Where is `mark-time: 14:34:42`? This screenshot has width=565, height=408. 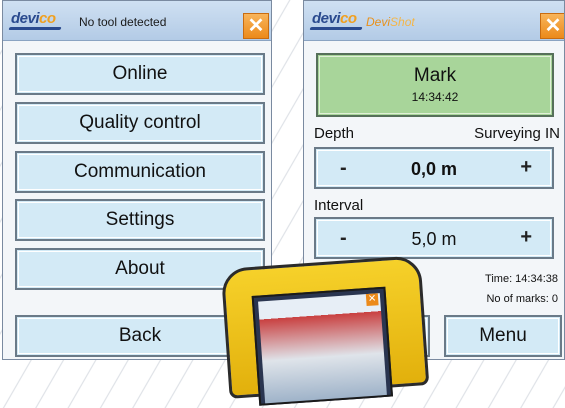 mark-time: 14:34:42 is located at coordinates (435, 97).